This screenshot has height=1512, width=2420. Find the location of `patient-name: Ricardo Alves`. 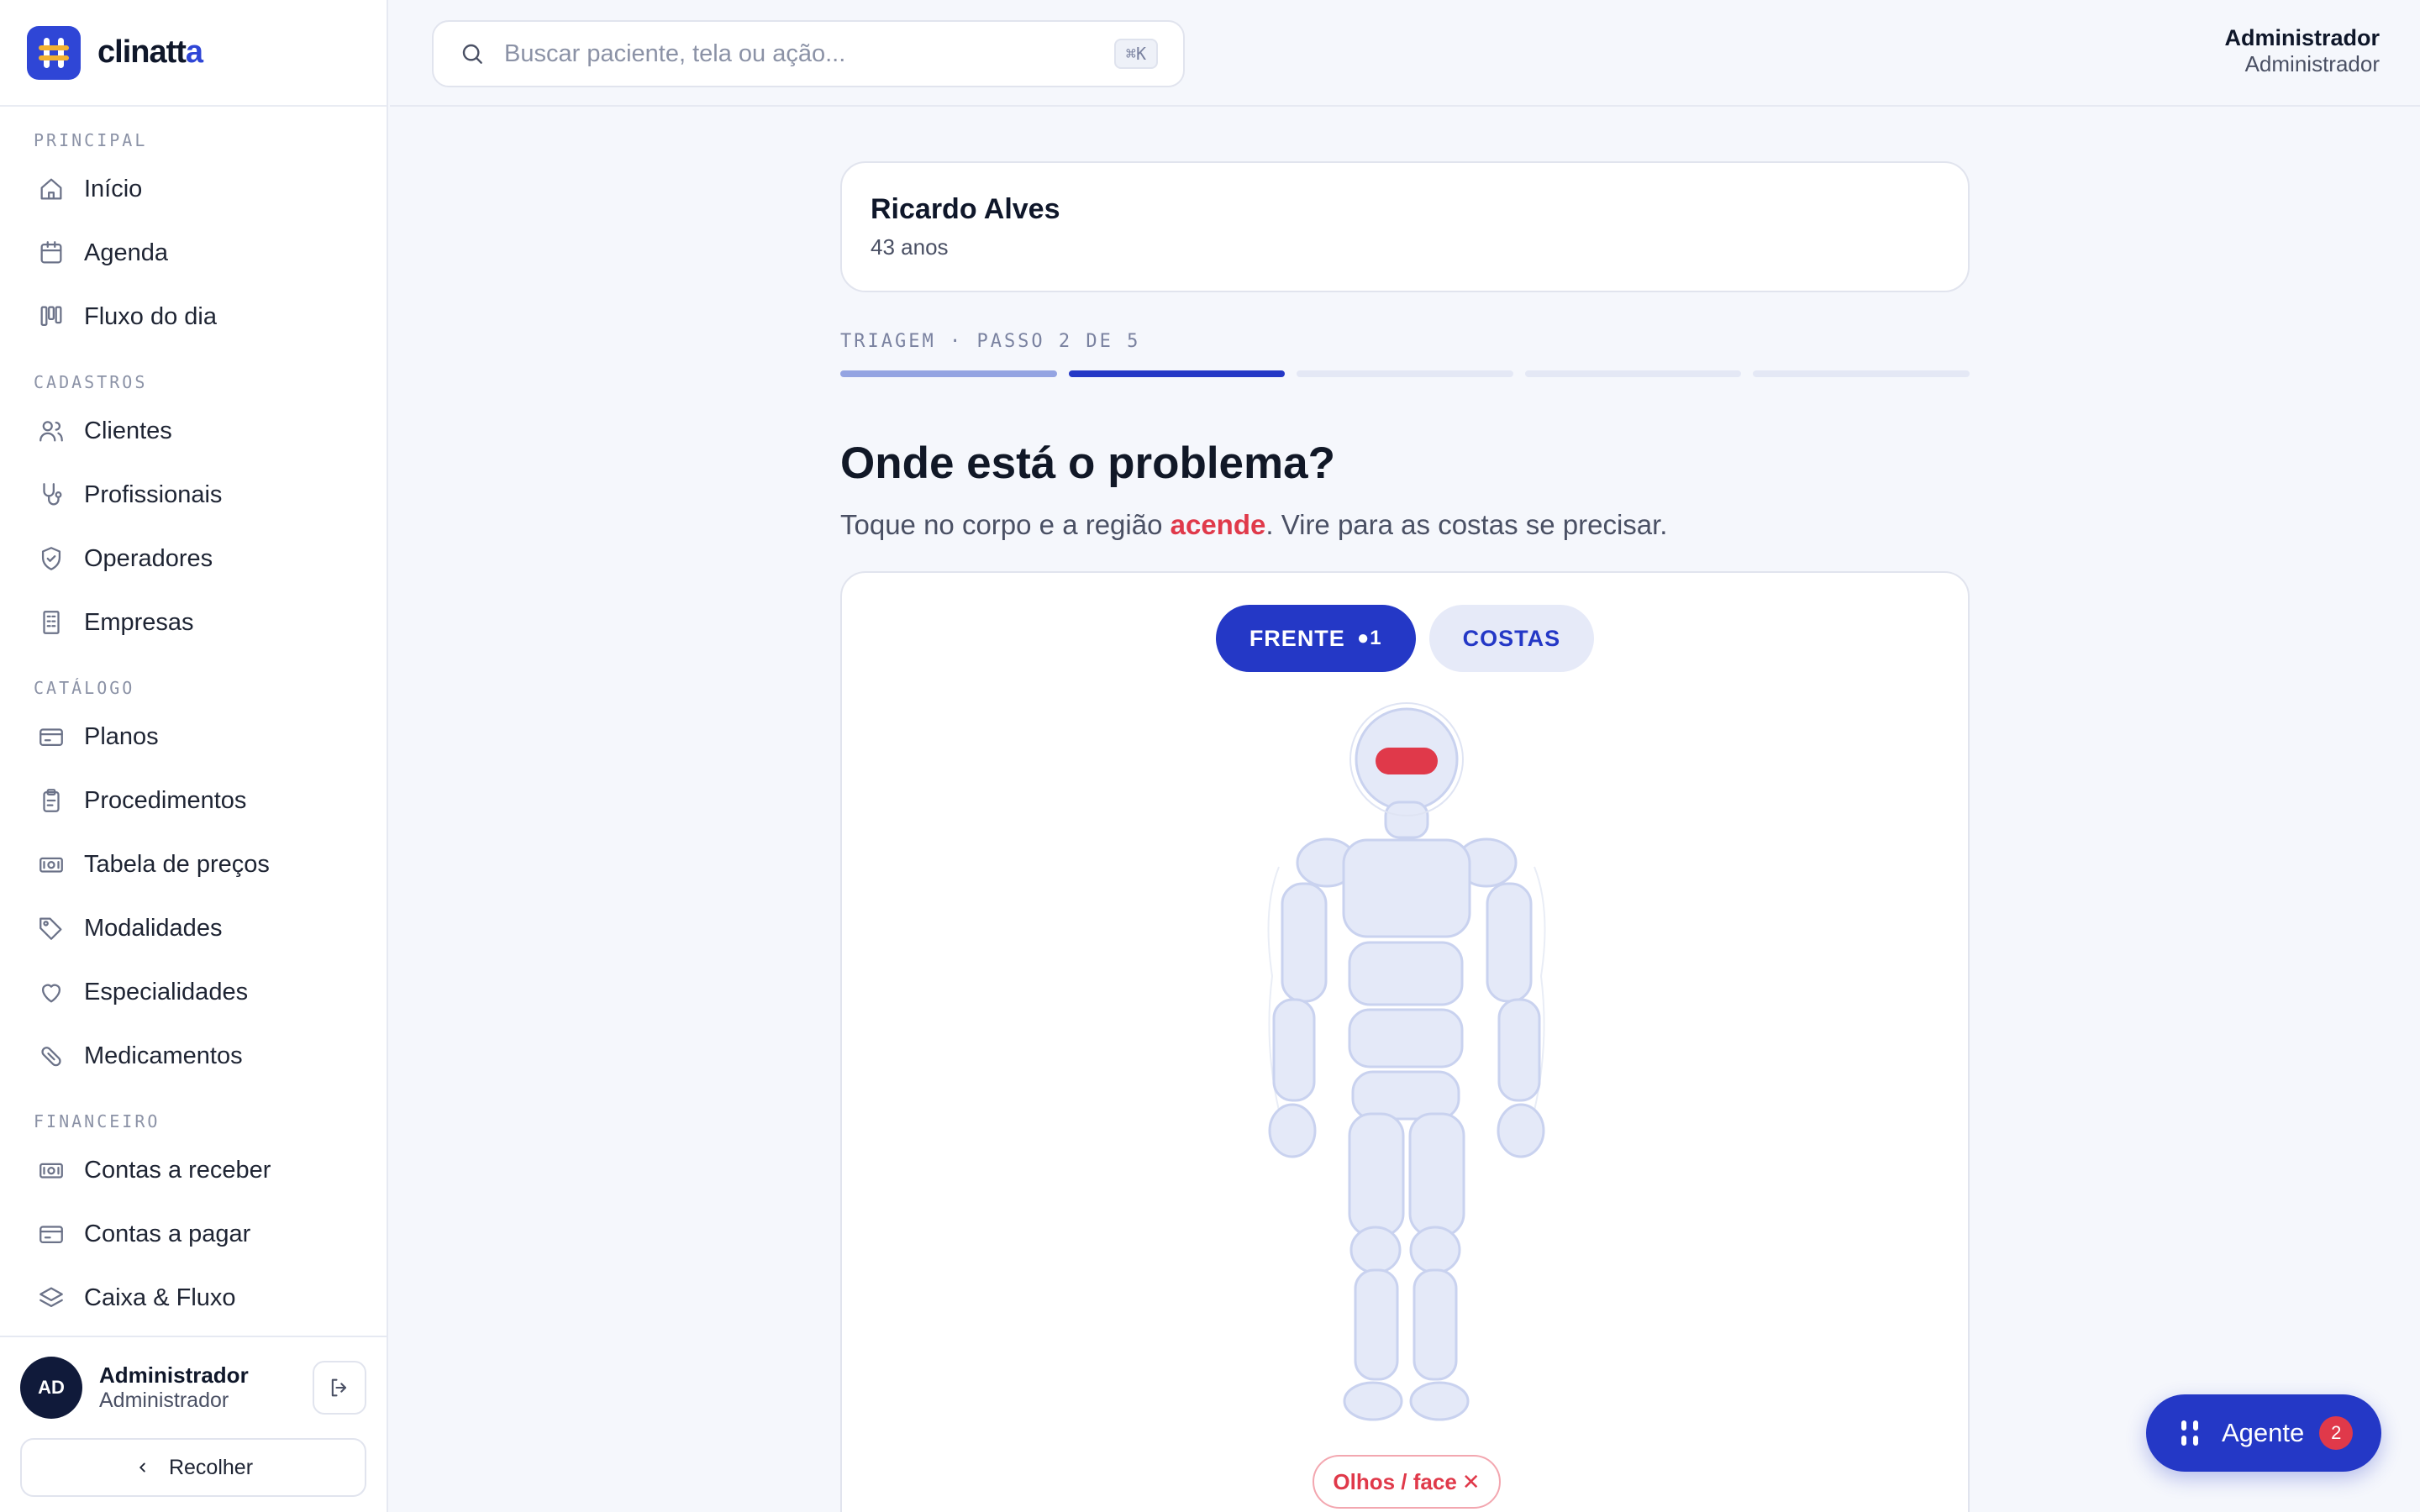

patient-name: Ricardo Alves is located at coordinates (965, 209).